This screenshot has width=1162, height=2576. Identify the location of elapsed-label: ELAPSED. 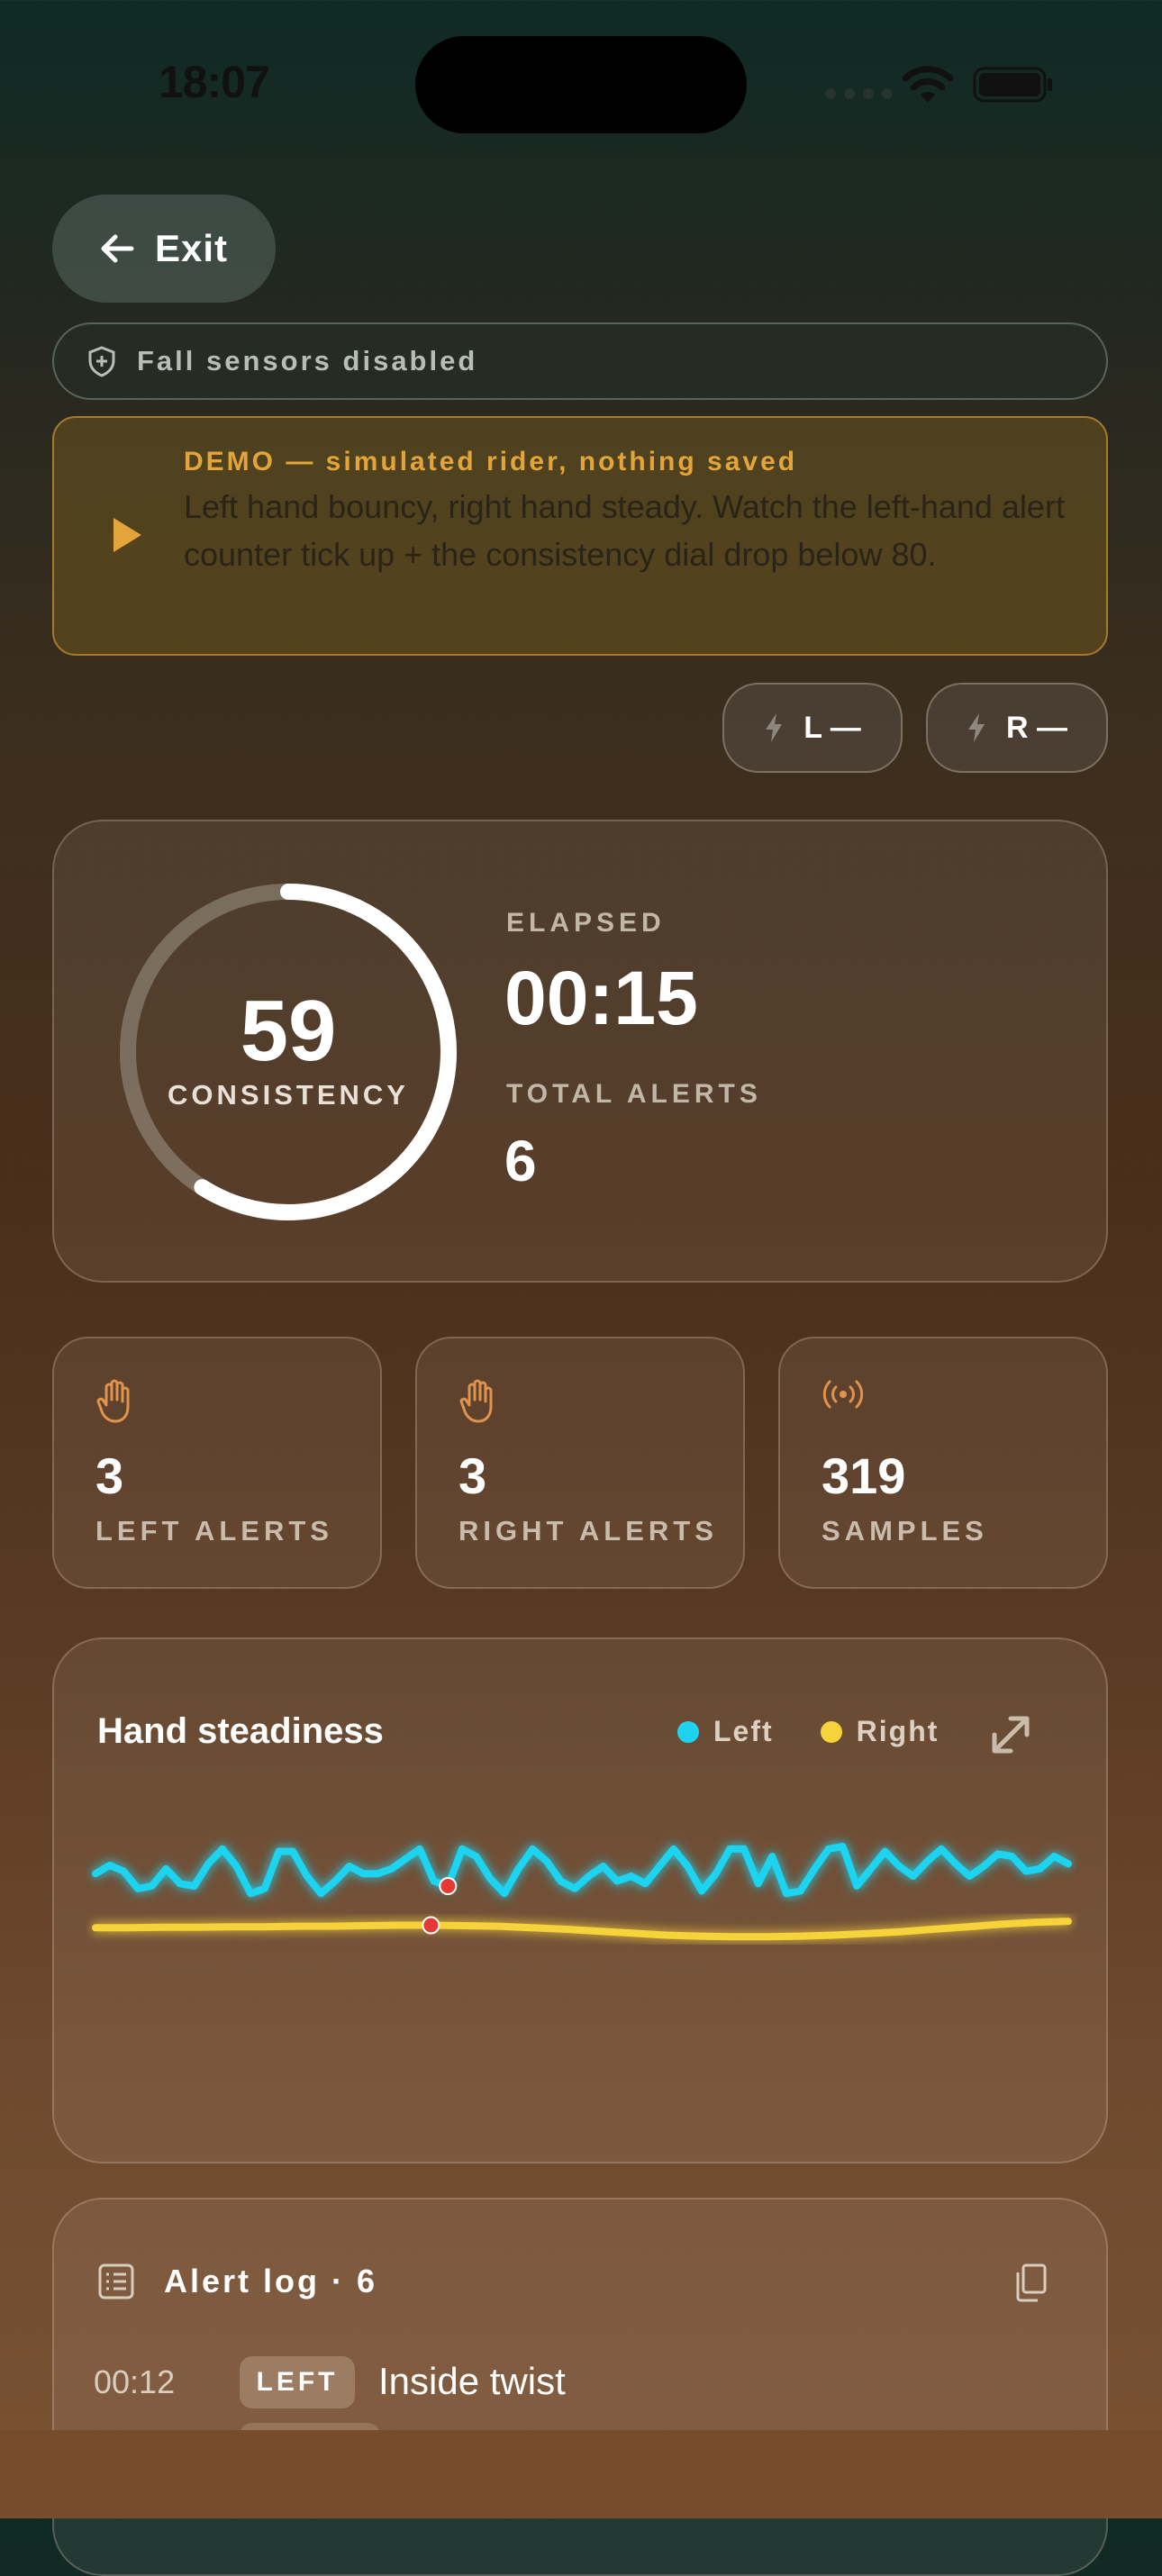
(586, 923).